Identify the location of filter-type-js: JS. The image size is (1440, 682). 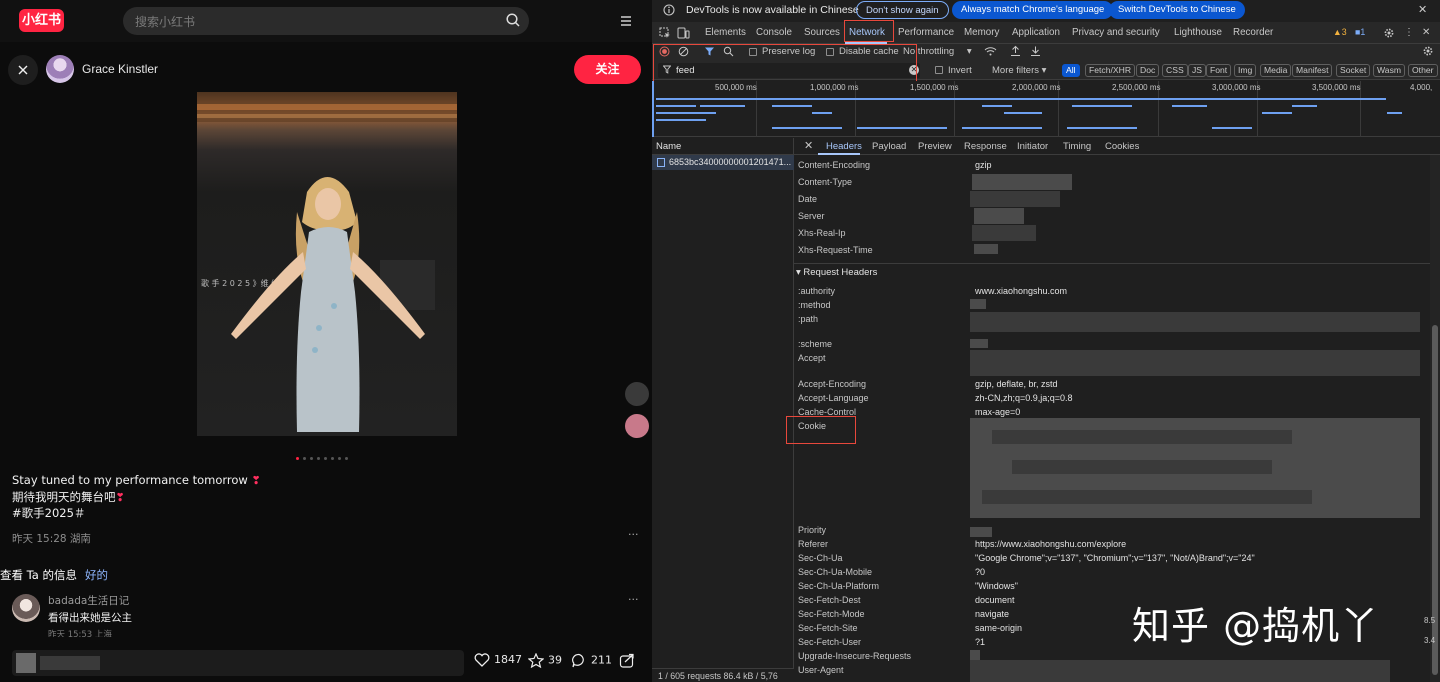
(1197, 70).